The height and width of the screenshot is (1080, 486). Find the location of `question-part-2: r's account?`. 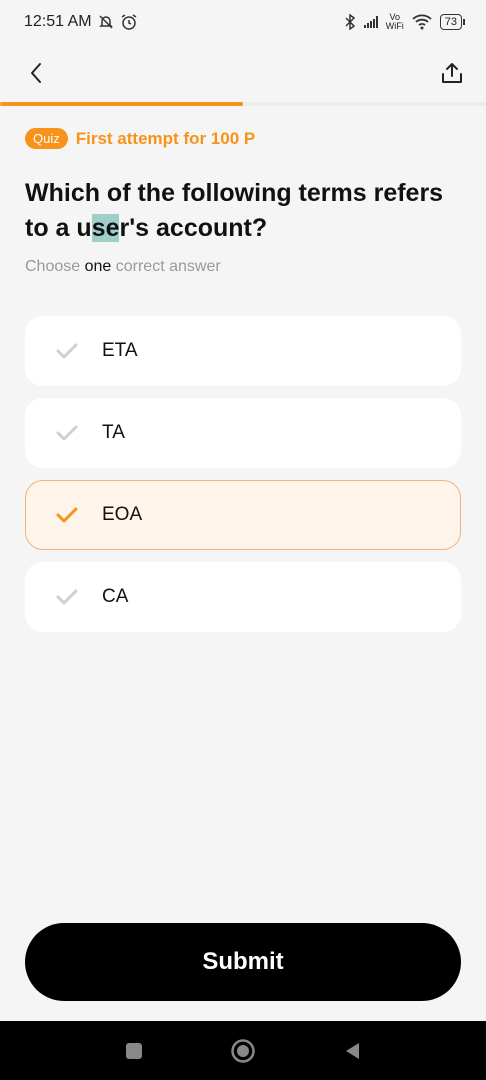

question-part-2: r's account? is located at coordinates (193, 228).